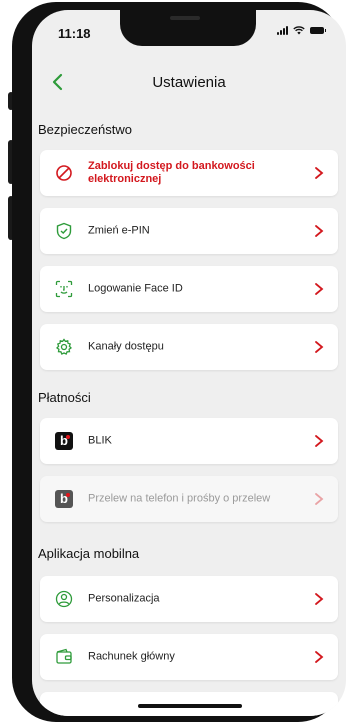  Describe the element at coordinates (135, 288) in the screenshot. I see `face-id-login-label: Logowanie Face ID` at that location.